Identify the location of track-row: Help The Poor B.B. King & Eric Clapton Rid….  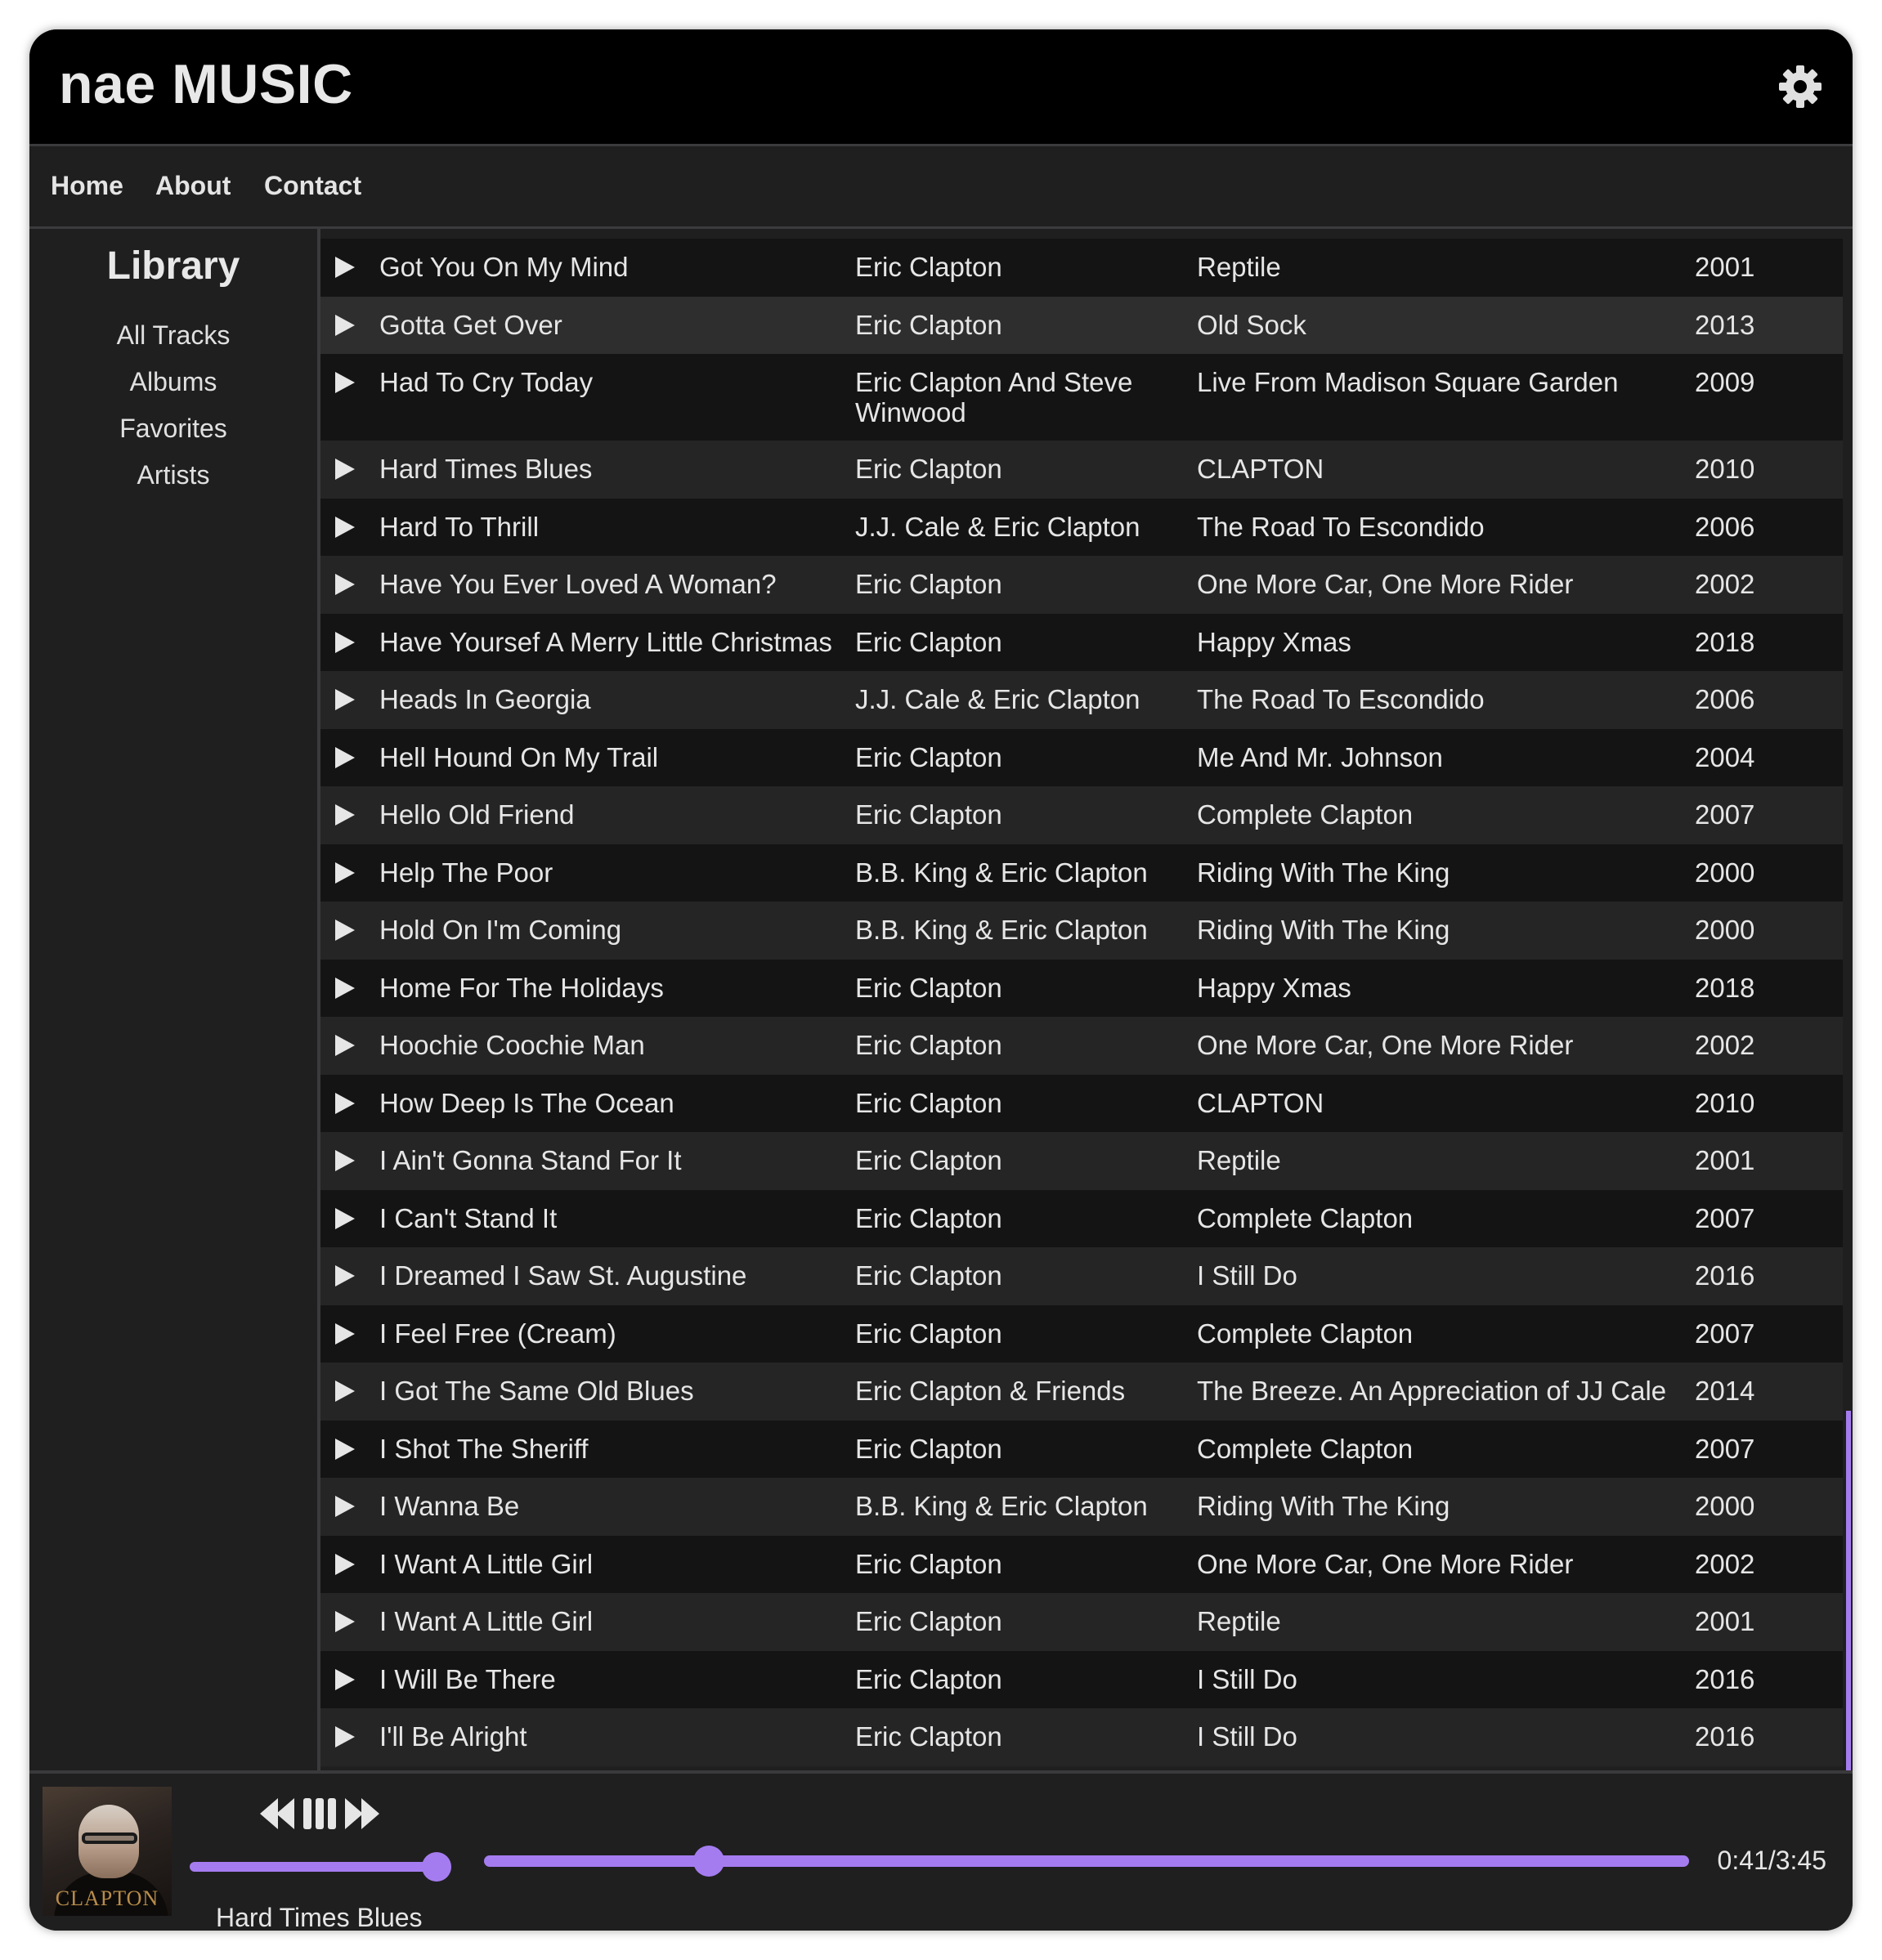
(1081, 873).